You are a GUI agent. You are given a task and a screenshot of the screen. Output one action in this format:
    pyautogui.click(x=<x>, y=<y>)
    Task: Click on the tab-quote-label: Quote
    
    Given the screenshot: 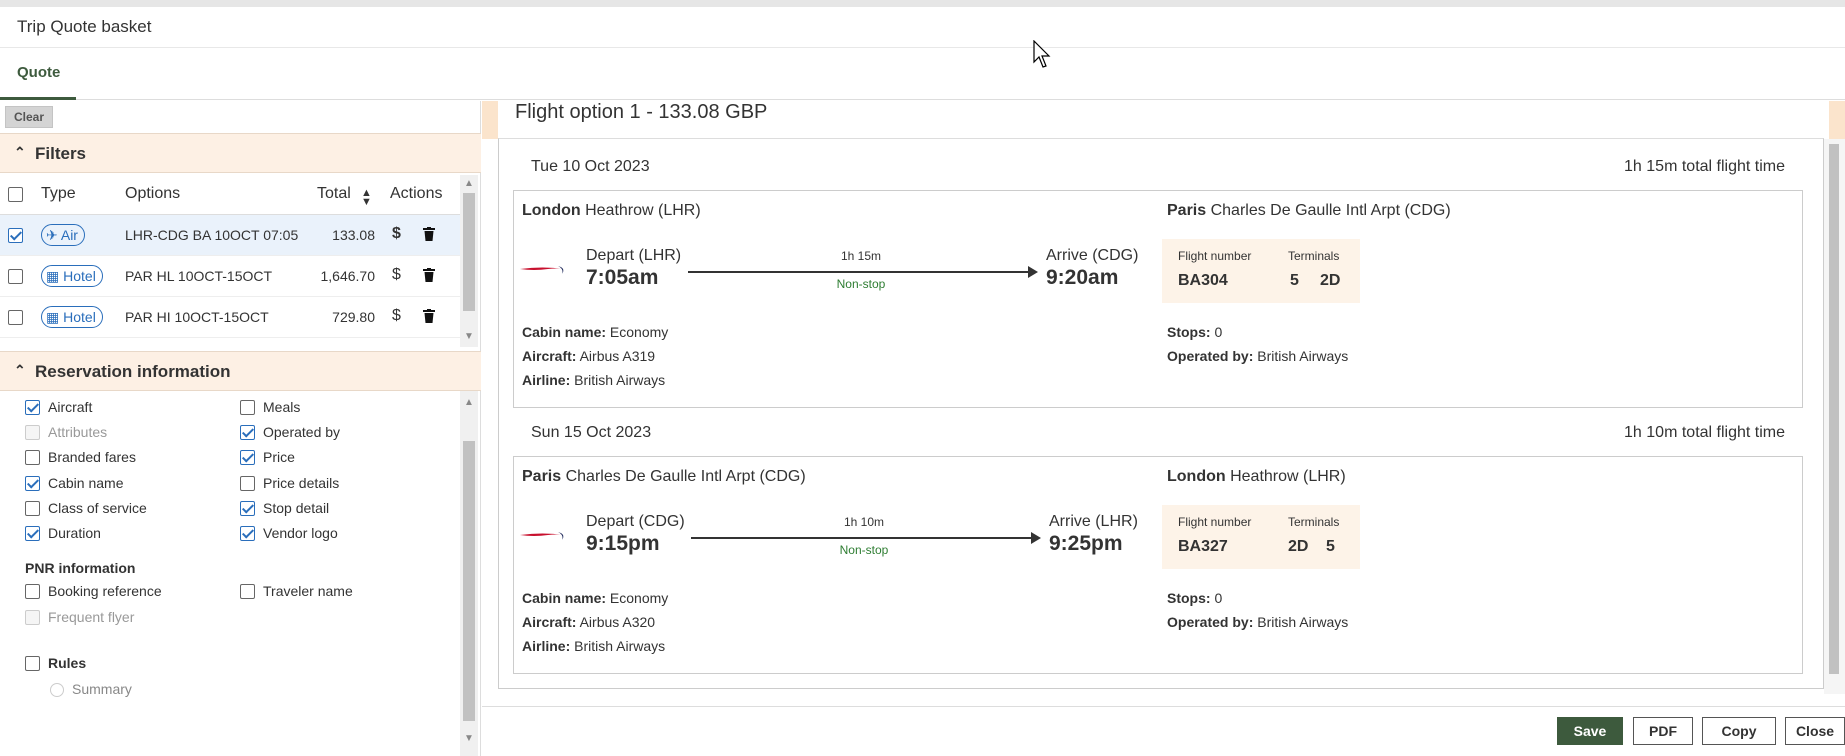 What is the action you would take?
    pyautogui.click(x=39, y=72)
    